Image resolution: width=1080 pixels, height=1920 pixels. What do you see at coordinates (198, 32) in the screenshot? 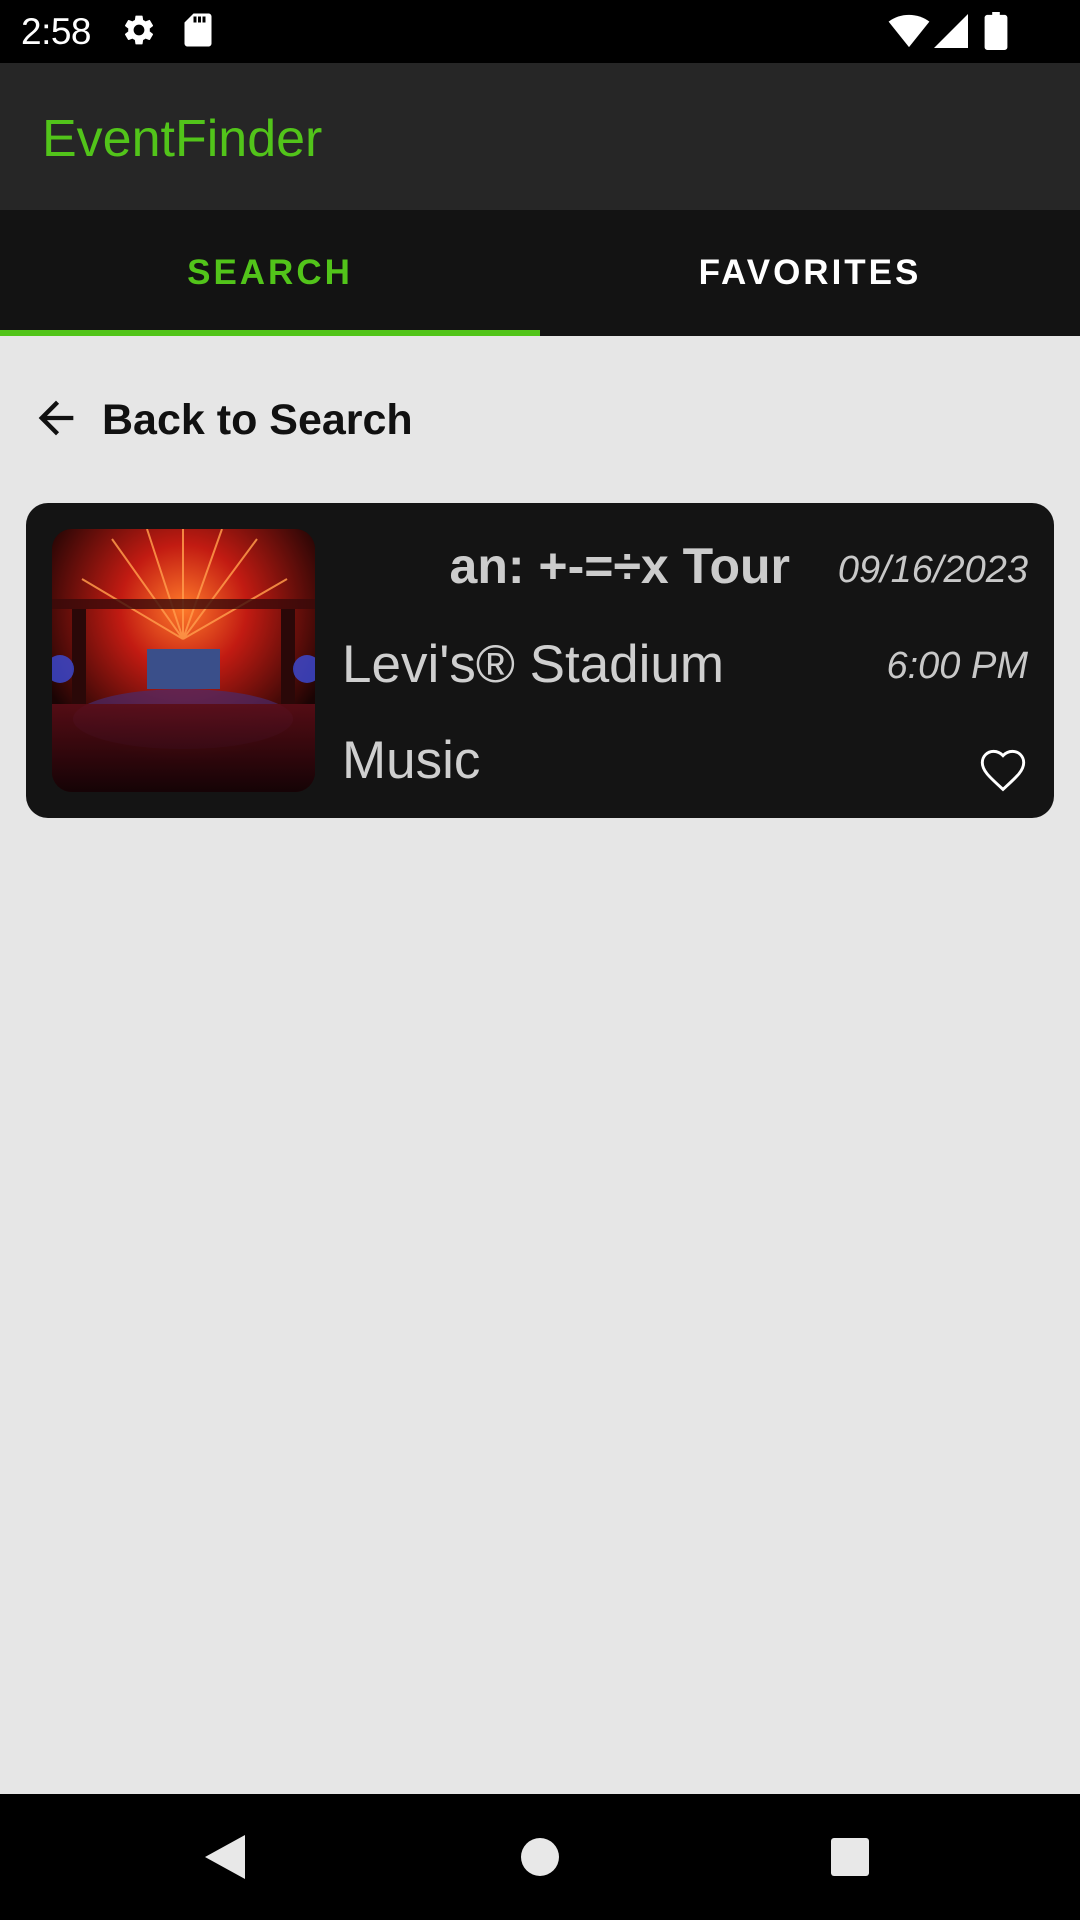
I see `sd-card-icon` at bounding box center [198, 32].